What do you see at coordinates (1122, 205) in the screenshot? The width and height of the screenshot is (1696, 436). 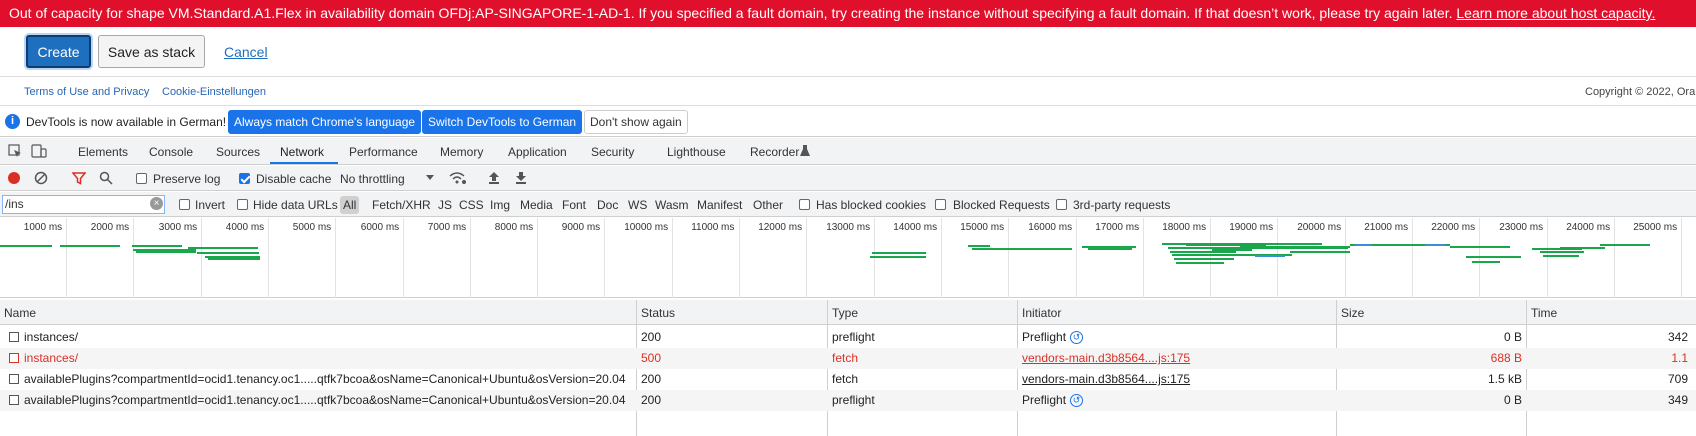 I see `third-party-label: 3rd-party requests` at bounding box center [1122, 205].